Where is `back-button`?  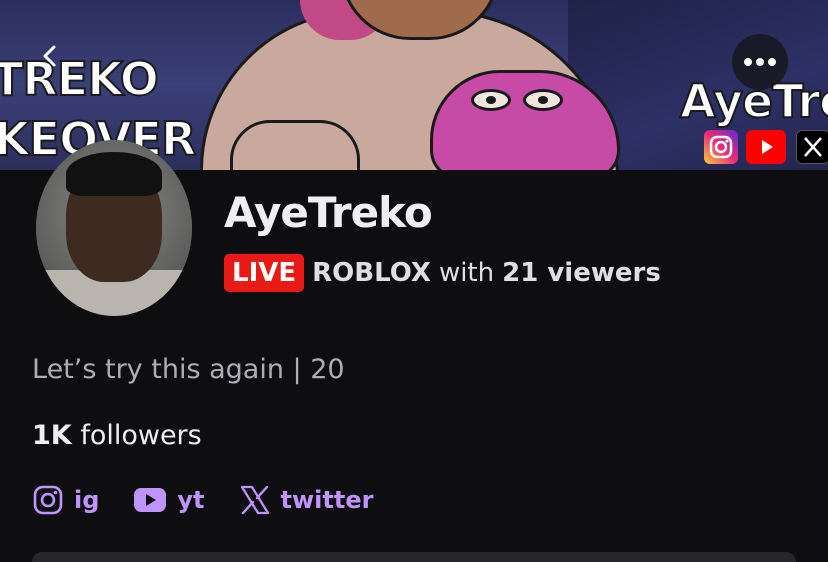 back-button is located at coordinates (50, 56).